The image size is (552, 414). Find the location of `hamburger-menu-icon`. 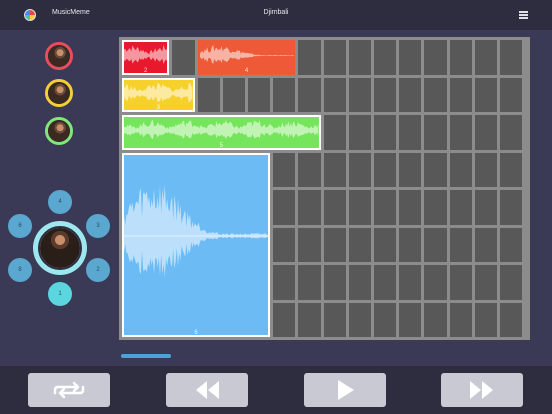

hamburger-menu-icon is located at coordinates (523, 15).